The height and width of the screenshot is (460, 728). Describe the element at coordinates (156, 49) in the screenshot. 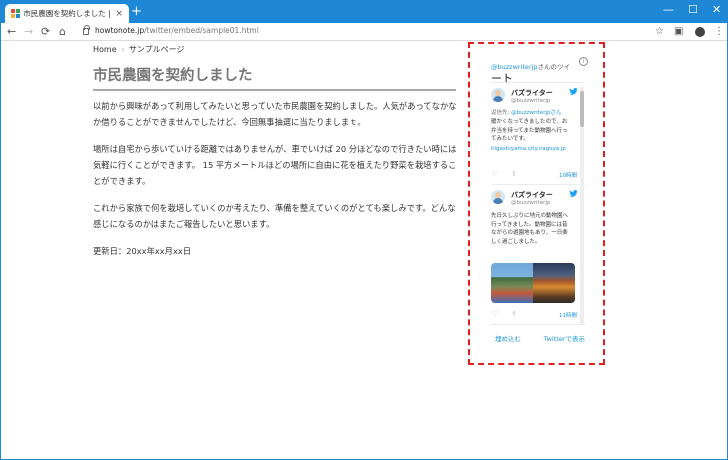

I see `breadcrumb-current: サンプルページ` at that location.